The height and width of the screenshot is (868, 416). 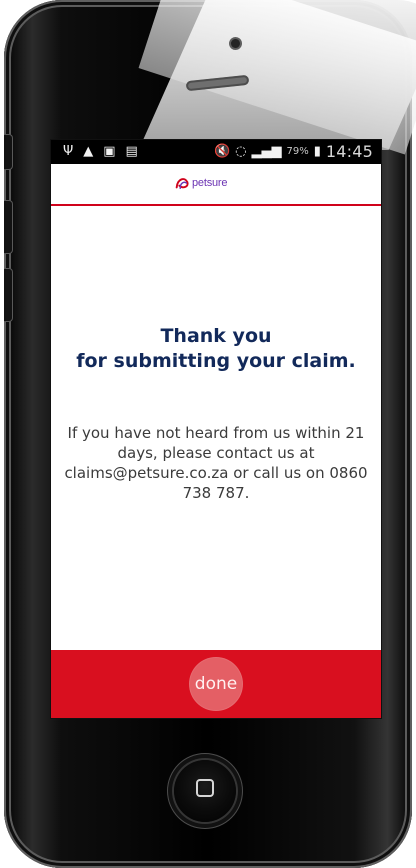 What do you see at coordinates (68, 151) in the screenshot?
I see `usb-icon: Ψ` at bounding box center [68, 151].